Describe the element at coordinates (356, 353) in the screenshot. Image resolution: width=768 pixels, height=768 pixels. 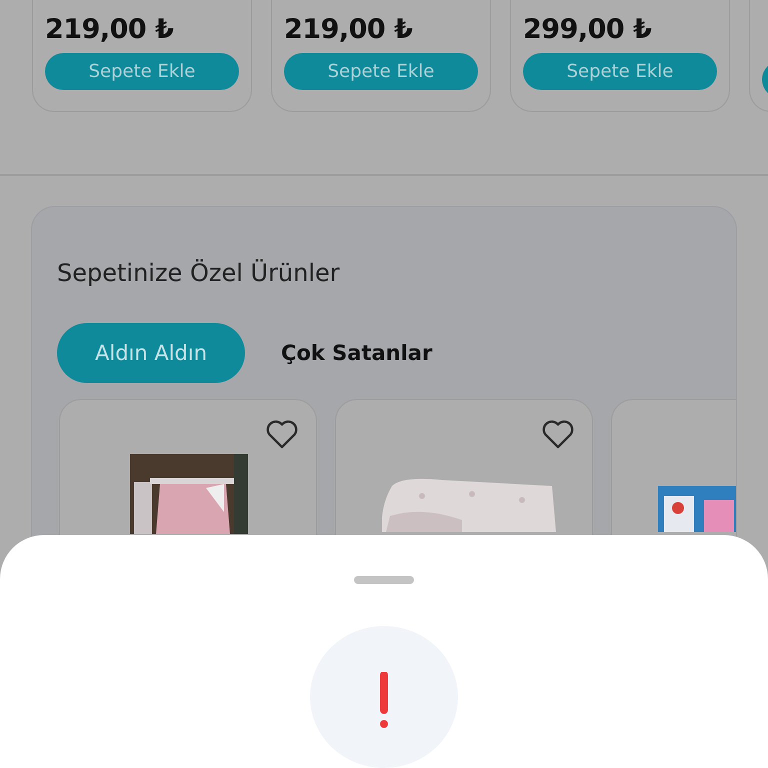
I see `tab: Çok Satanlar` at that location.